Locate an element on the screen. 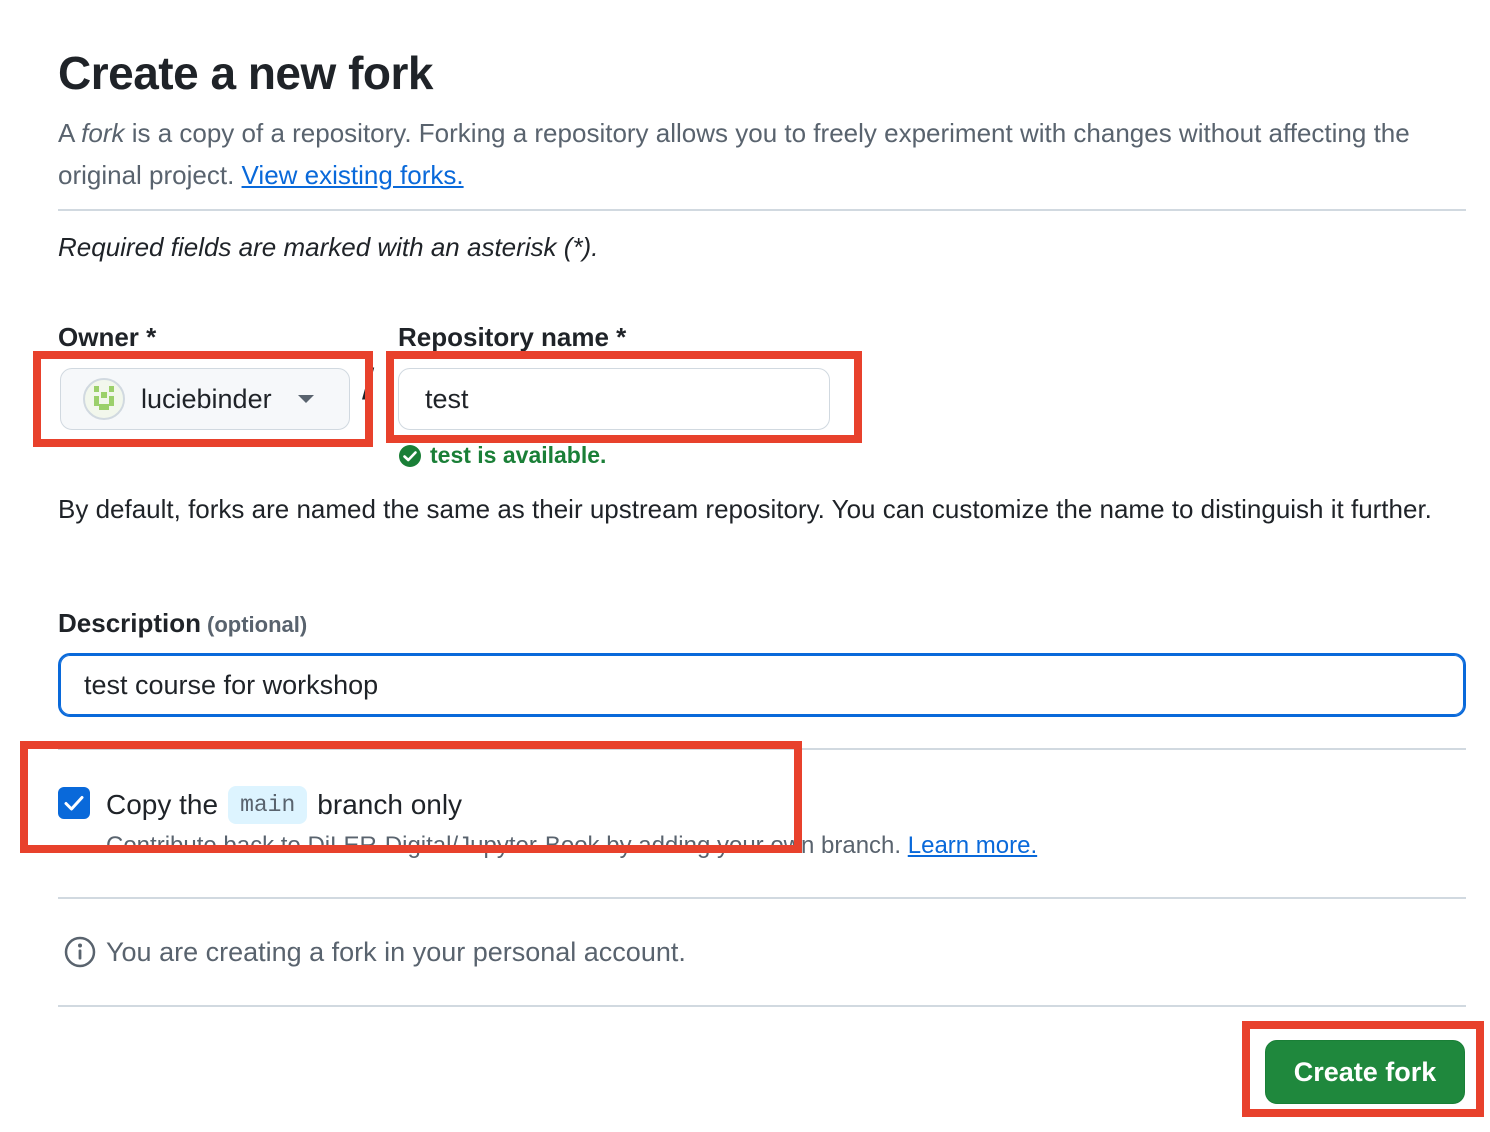 The height and width of the screenshot is (1132, 1490). learn-more-link: Learn more. is located at coordinates (972, 845).